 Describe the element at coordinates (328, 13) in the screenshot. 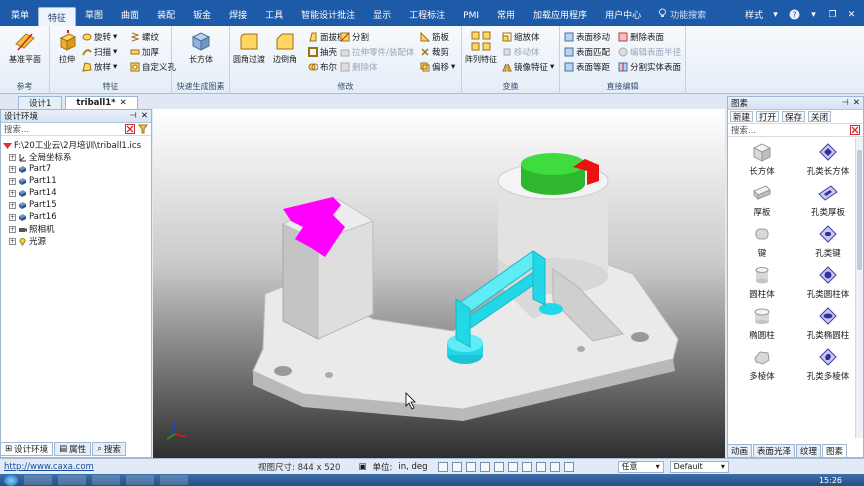

I see `menu-item-smart-annotation: 智能设计批注` at that location.